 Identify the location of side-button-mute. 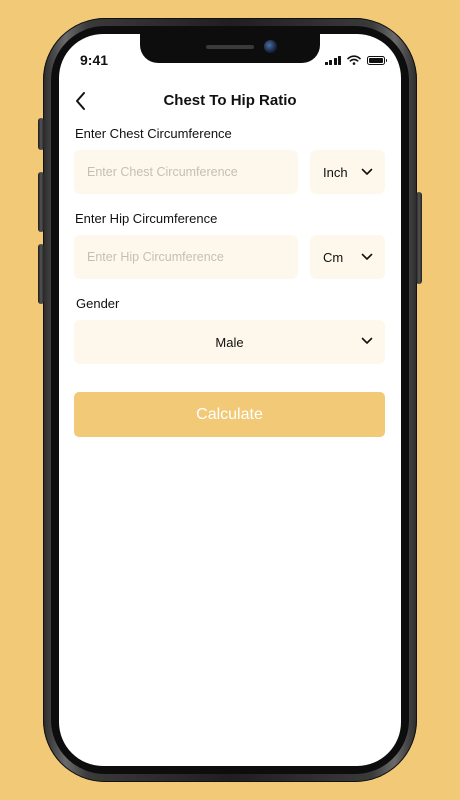
(41, 134).